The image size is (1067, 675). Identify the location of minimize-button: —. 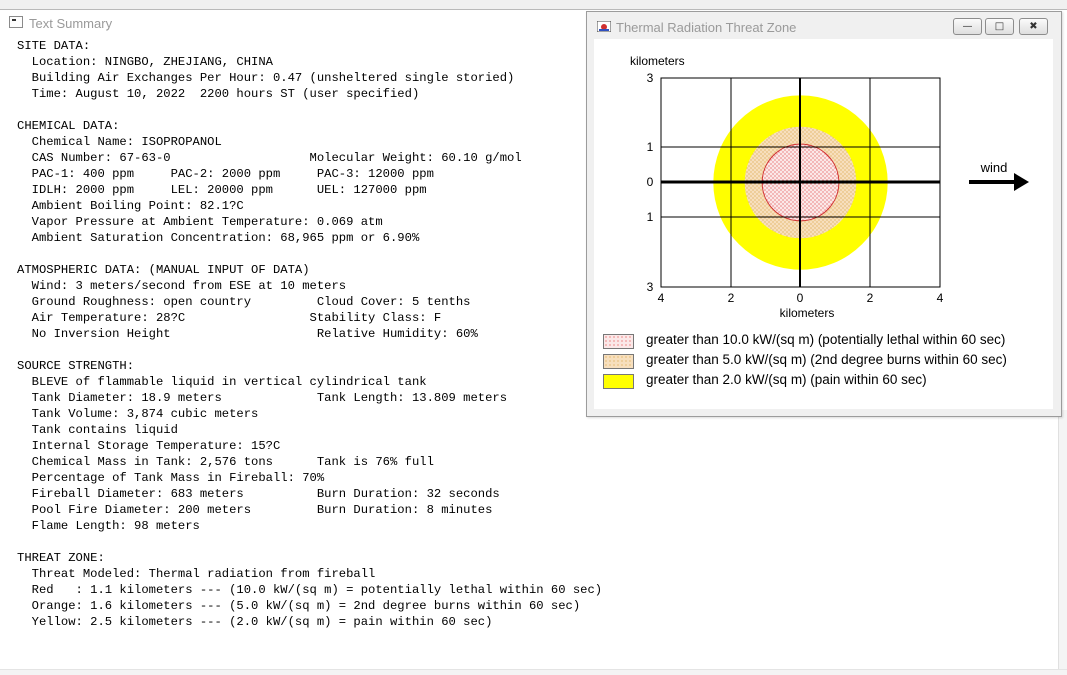
(967, 26).